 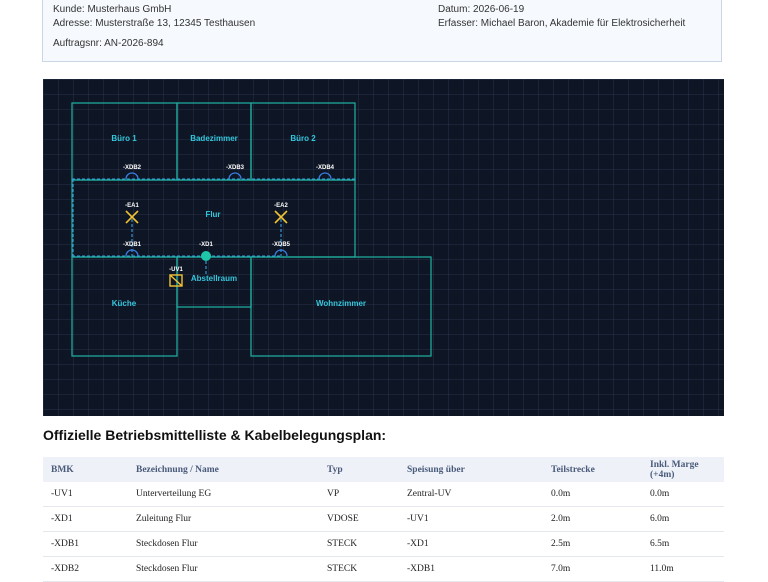 I want to click on cell-bmk: -XDB2, so click(x=85, y=569).